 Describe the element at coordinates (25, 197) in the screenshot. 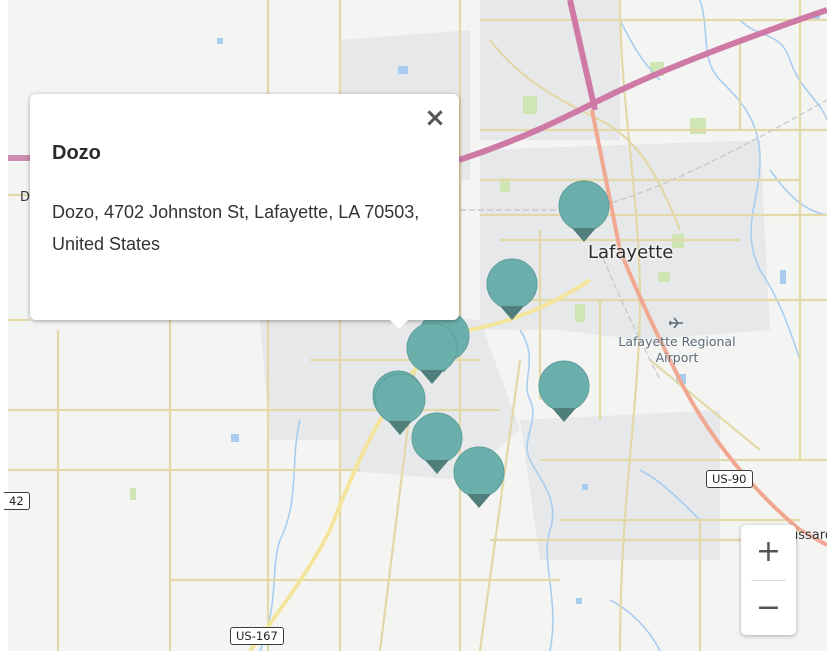

I see `partial-place-label-left: D` at that location.